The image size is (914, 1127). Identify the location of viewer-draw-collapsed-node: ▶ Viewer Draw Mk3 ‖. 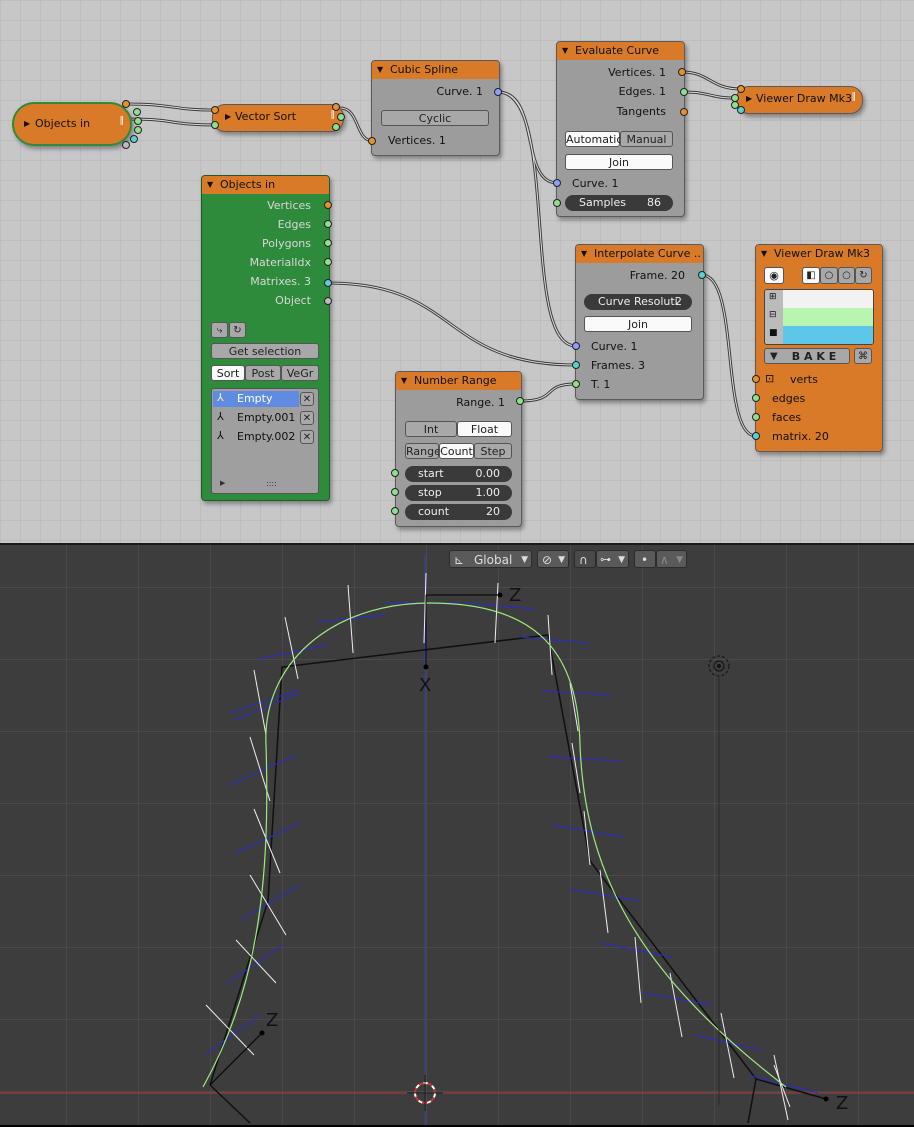
(799, 100).